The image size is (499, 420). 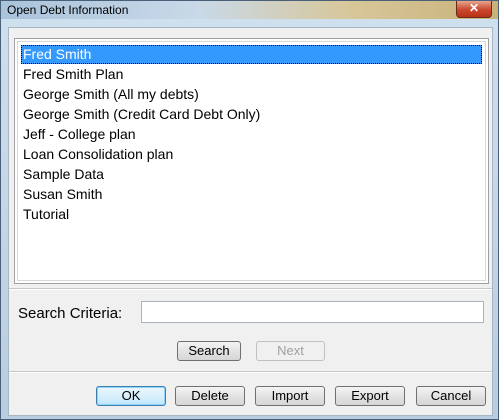 I want to click on ok-button: OK, so click(x=131, y=396).